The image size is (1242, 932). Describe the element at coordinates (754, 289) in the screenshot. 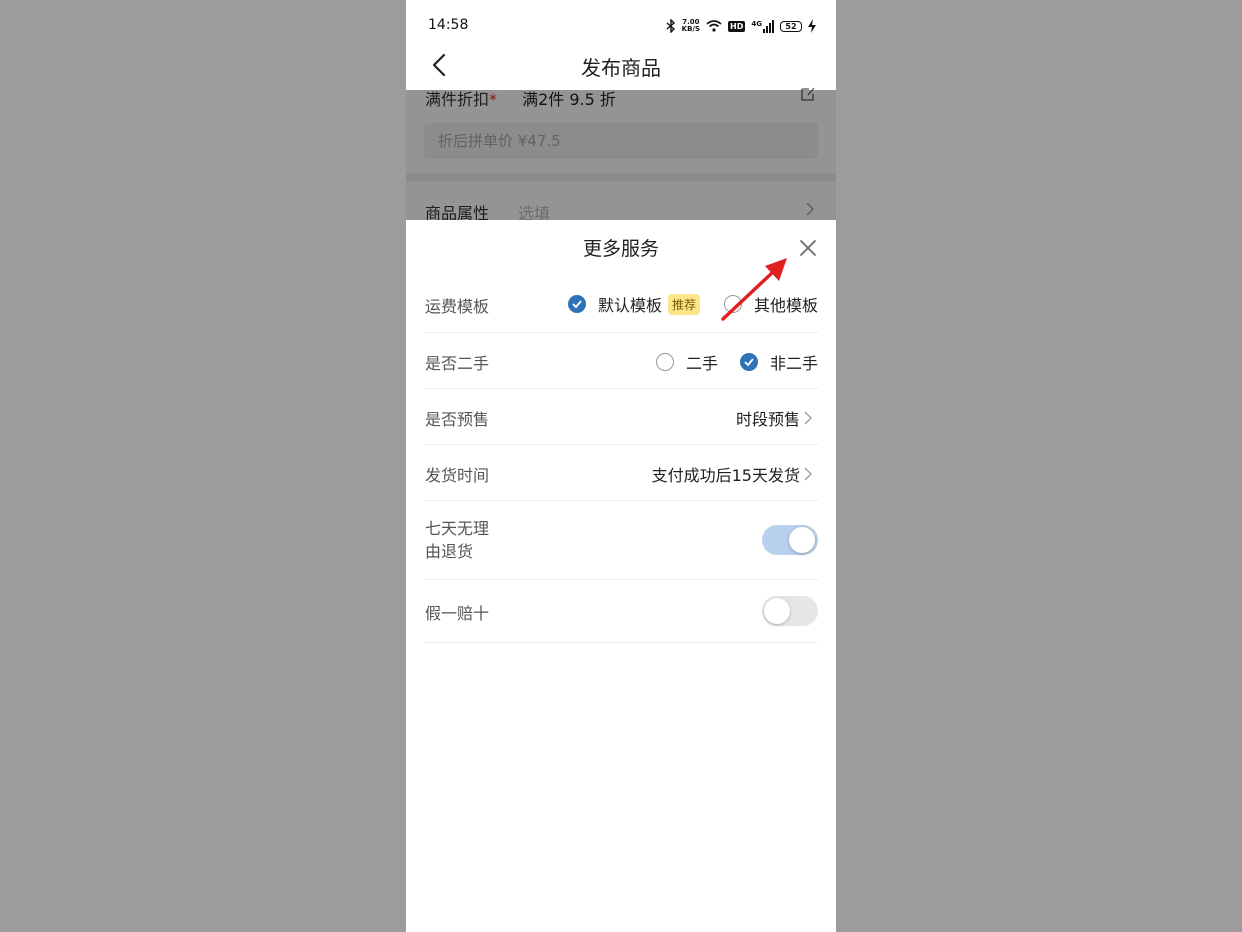

I see `annotation-arrow-icon` at that location.